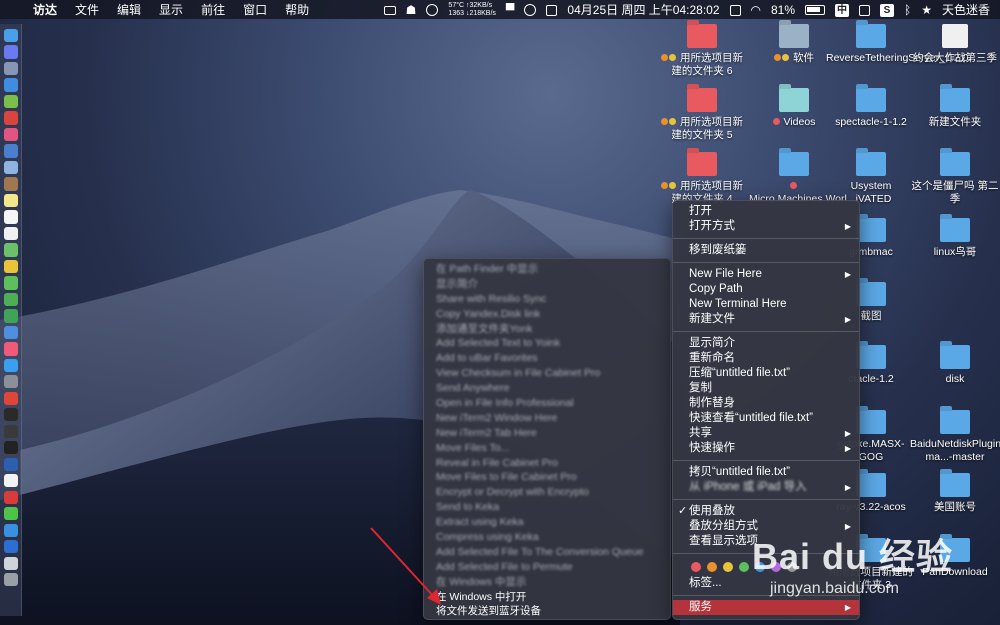 Image resolution: width=1000 pixels, height=625 pixels. Describe the element at coordinates (10, 134) in the screenshot. I see `app-pink-icon` at that location.